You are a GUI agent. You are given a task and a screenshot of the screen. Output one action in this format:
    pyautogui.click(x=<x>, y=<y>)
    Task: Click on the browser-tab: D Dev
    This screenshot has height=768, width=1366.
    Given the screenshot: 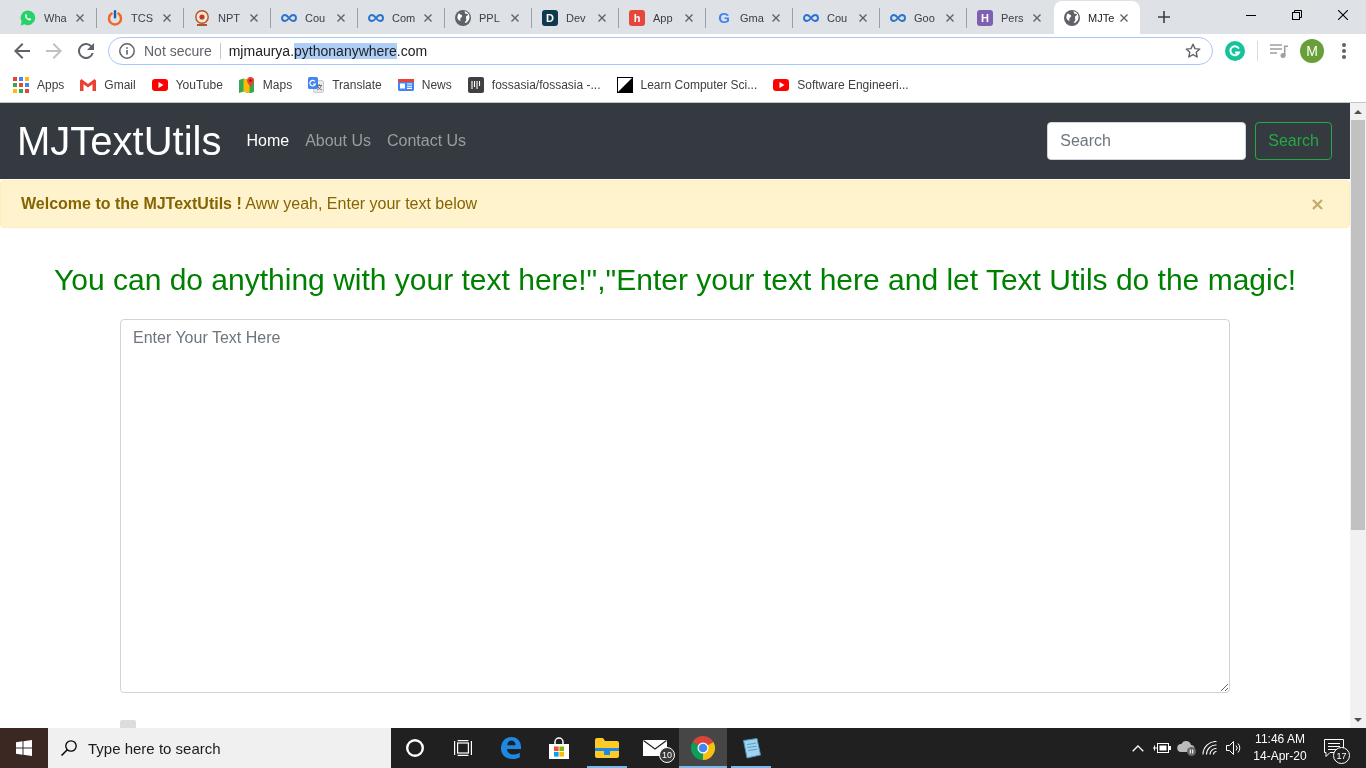 What is the action you would take?
    pyautogui.click(x=575, y=17)
    